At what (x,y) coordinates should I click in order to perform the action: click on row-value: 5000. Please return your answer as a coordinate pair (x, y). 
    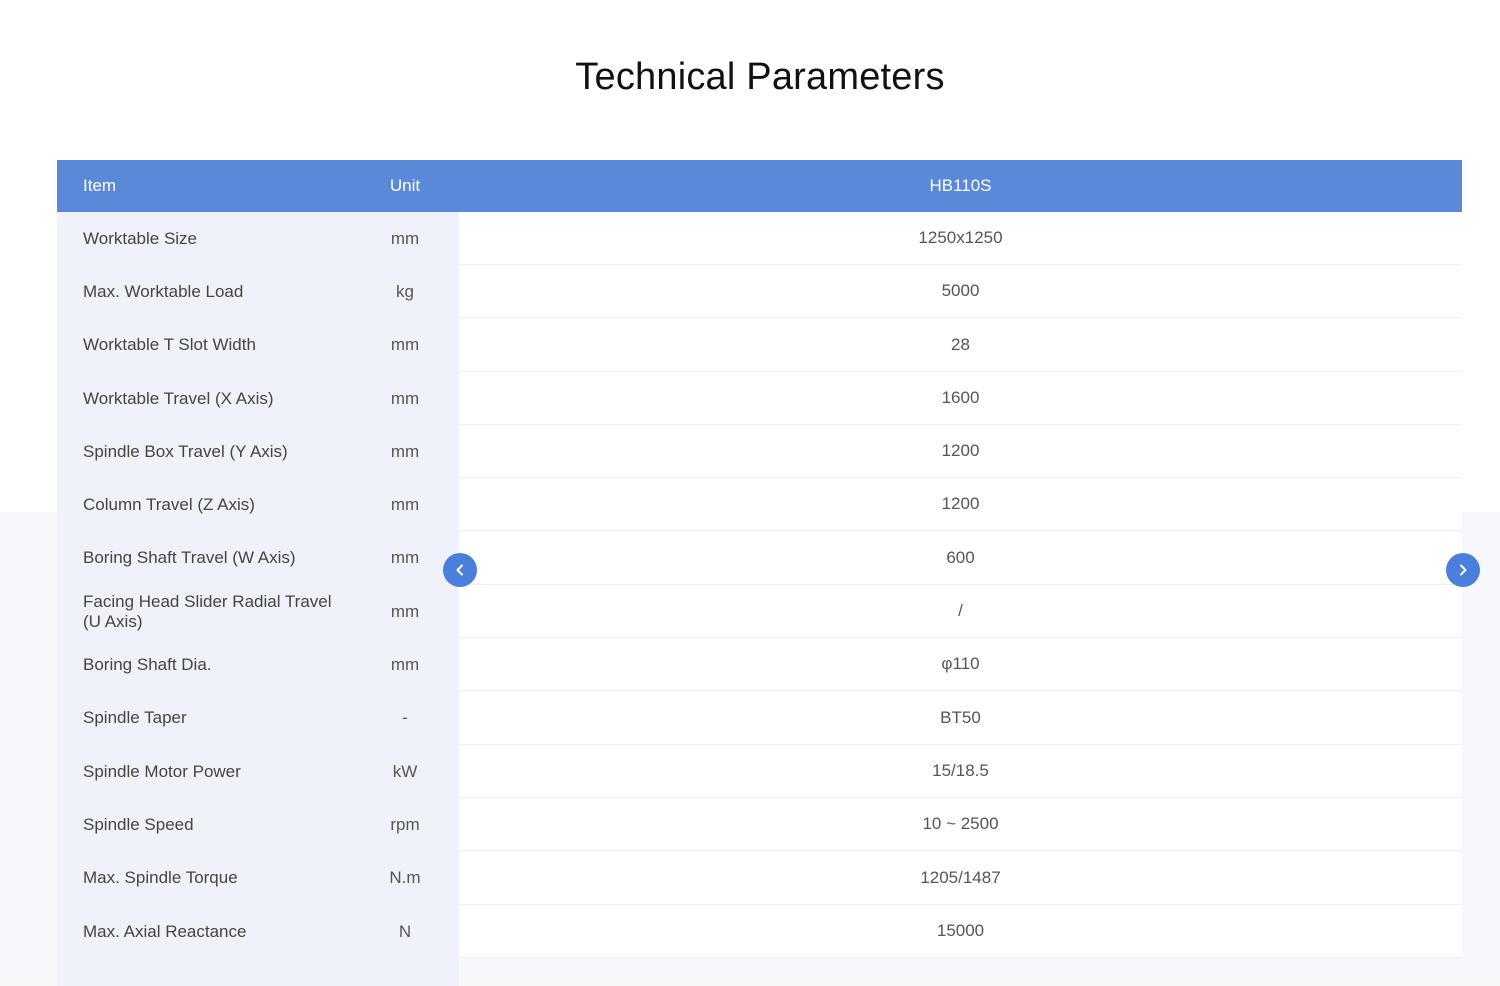
    Looking at the image, I should click on (960, 292).